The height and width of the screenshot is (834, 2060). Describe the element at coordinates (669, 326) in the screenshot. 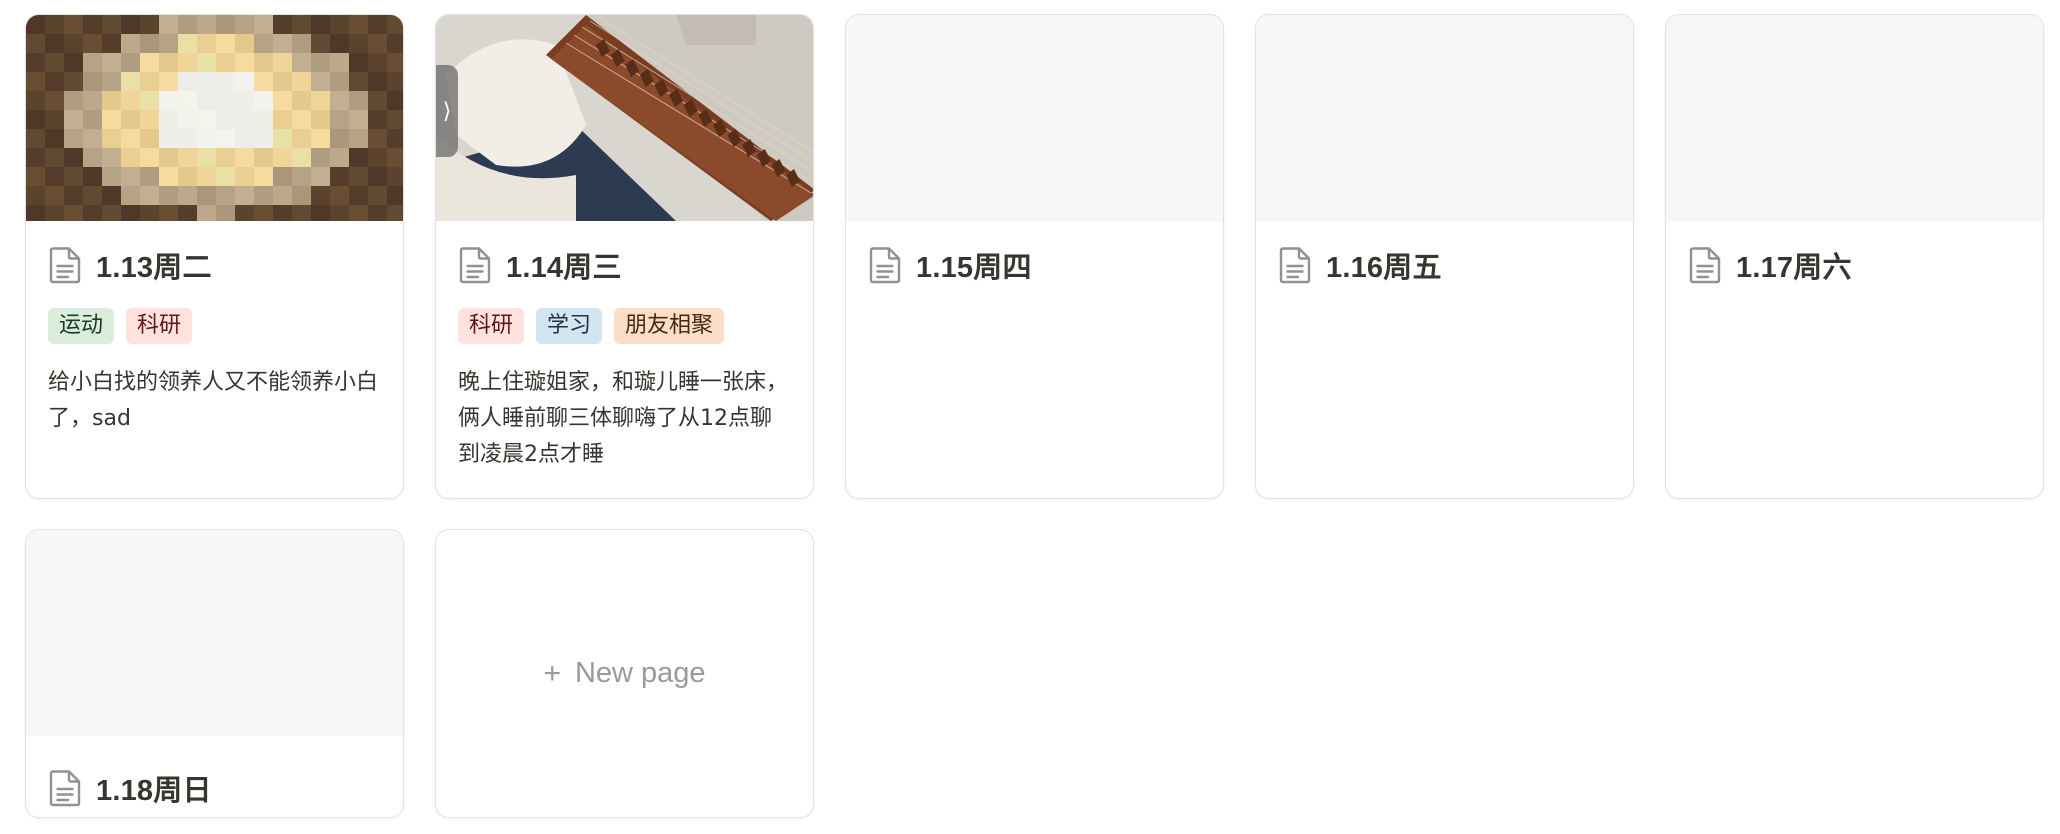

I see `tag-friends-gathering: 朋友相聚` at that location.